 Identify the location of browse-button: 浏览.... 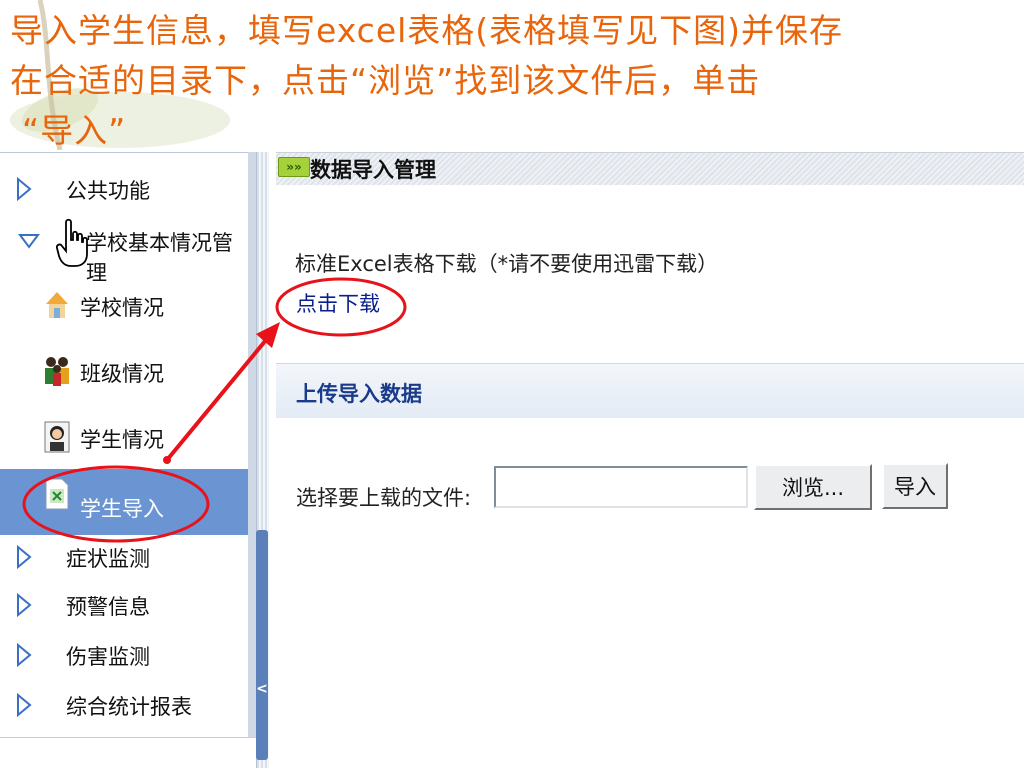
(813, 487).